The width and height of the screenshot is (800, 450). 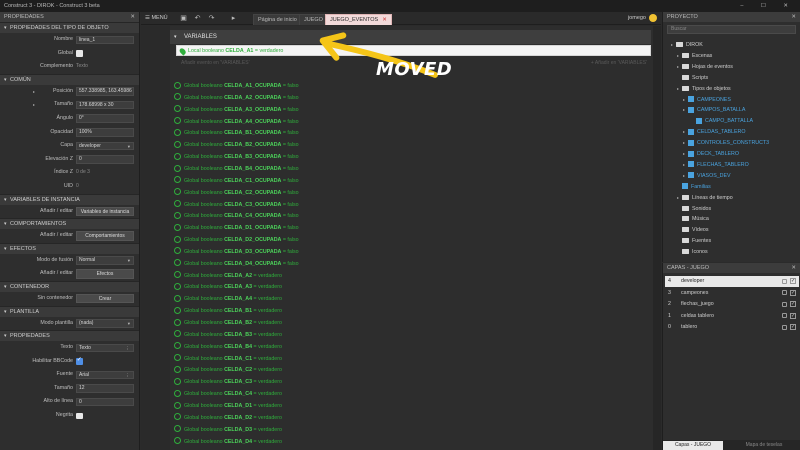 I want to click on undo-icon: ↶, so click(x=197, y=18).